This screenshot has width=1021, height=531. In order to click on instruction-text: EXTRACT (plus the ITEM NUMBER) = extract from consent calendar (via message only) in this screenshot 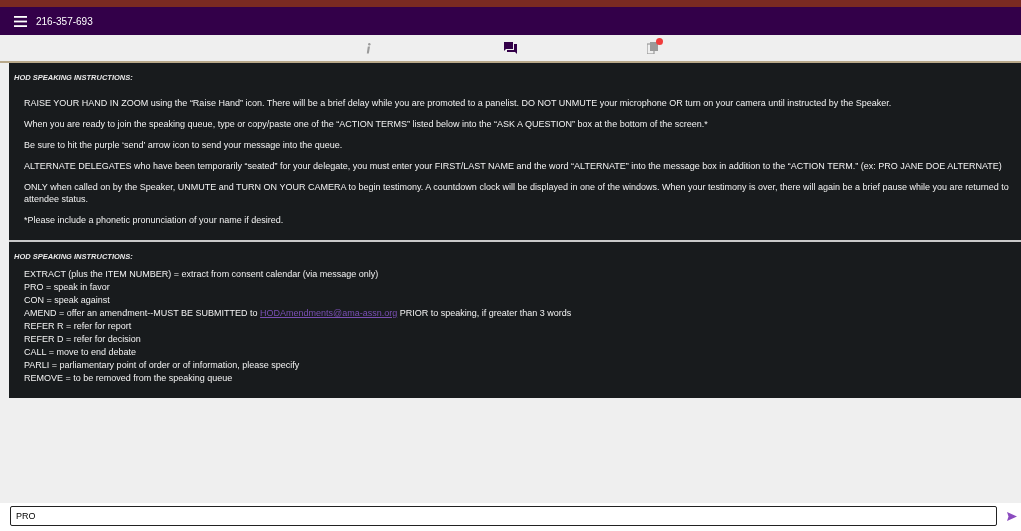, I will do `click(201, 274)`.